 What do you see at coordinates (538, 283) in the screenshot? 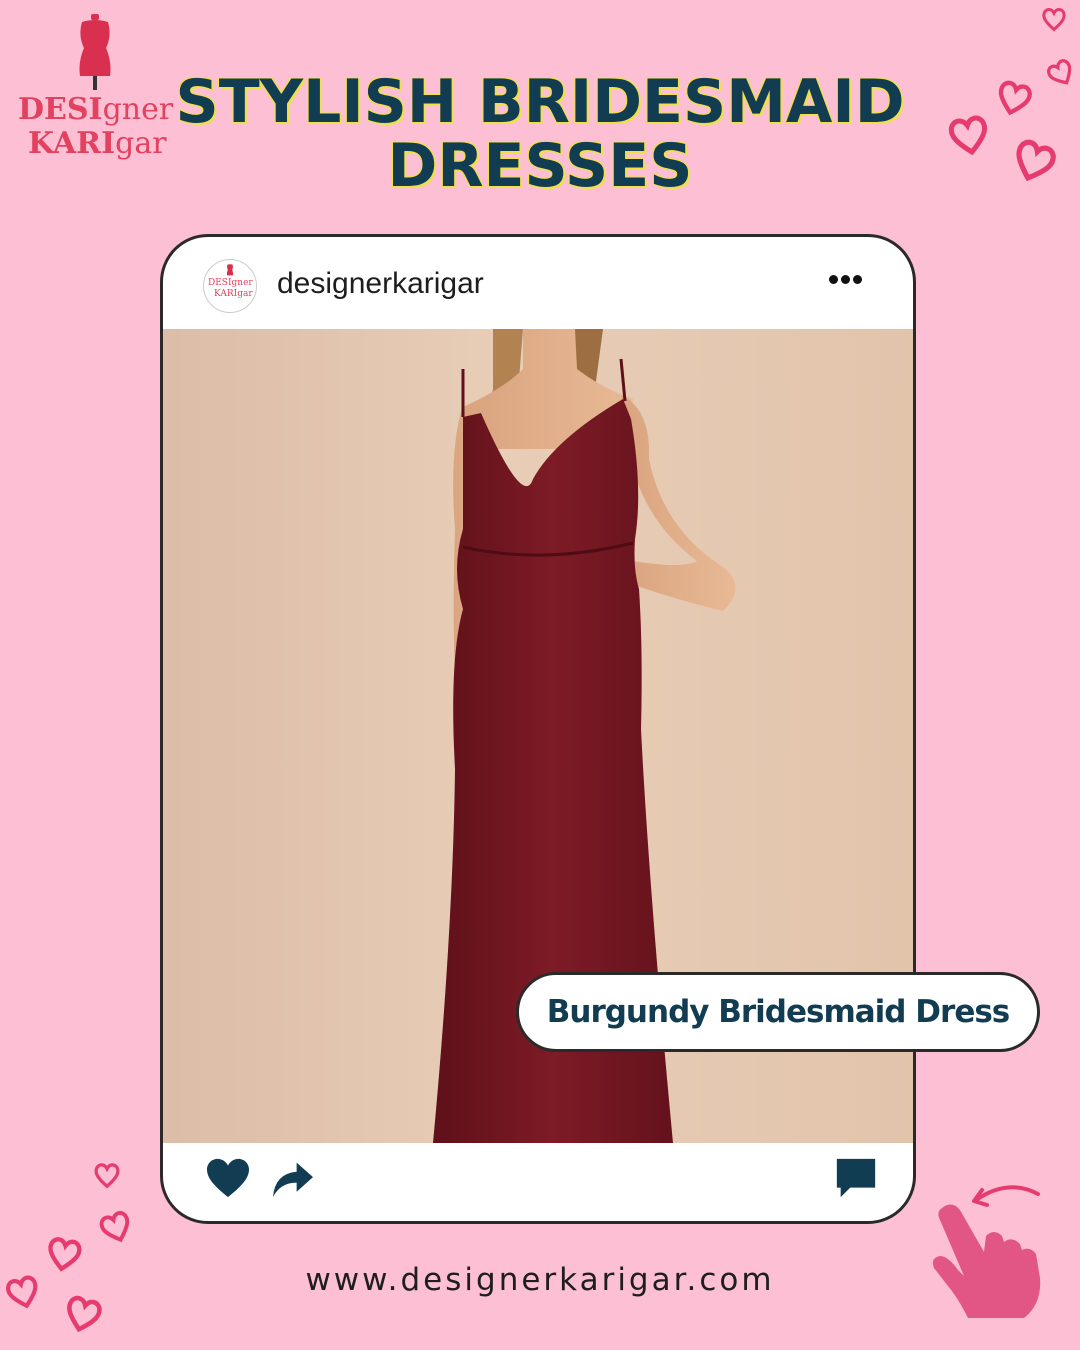
I see `post-header: DESIgner KARIgar designerkarigar` at bounding box center [538, 283].